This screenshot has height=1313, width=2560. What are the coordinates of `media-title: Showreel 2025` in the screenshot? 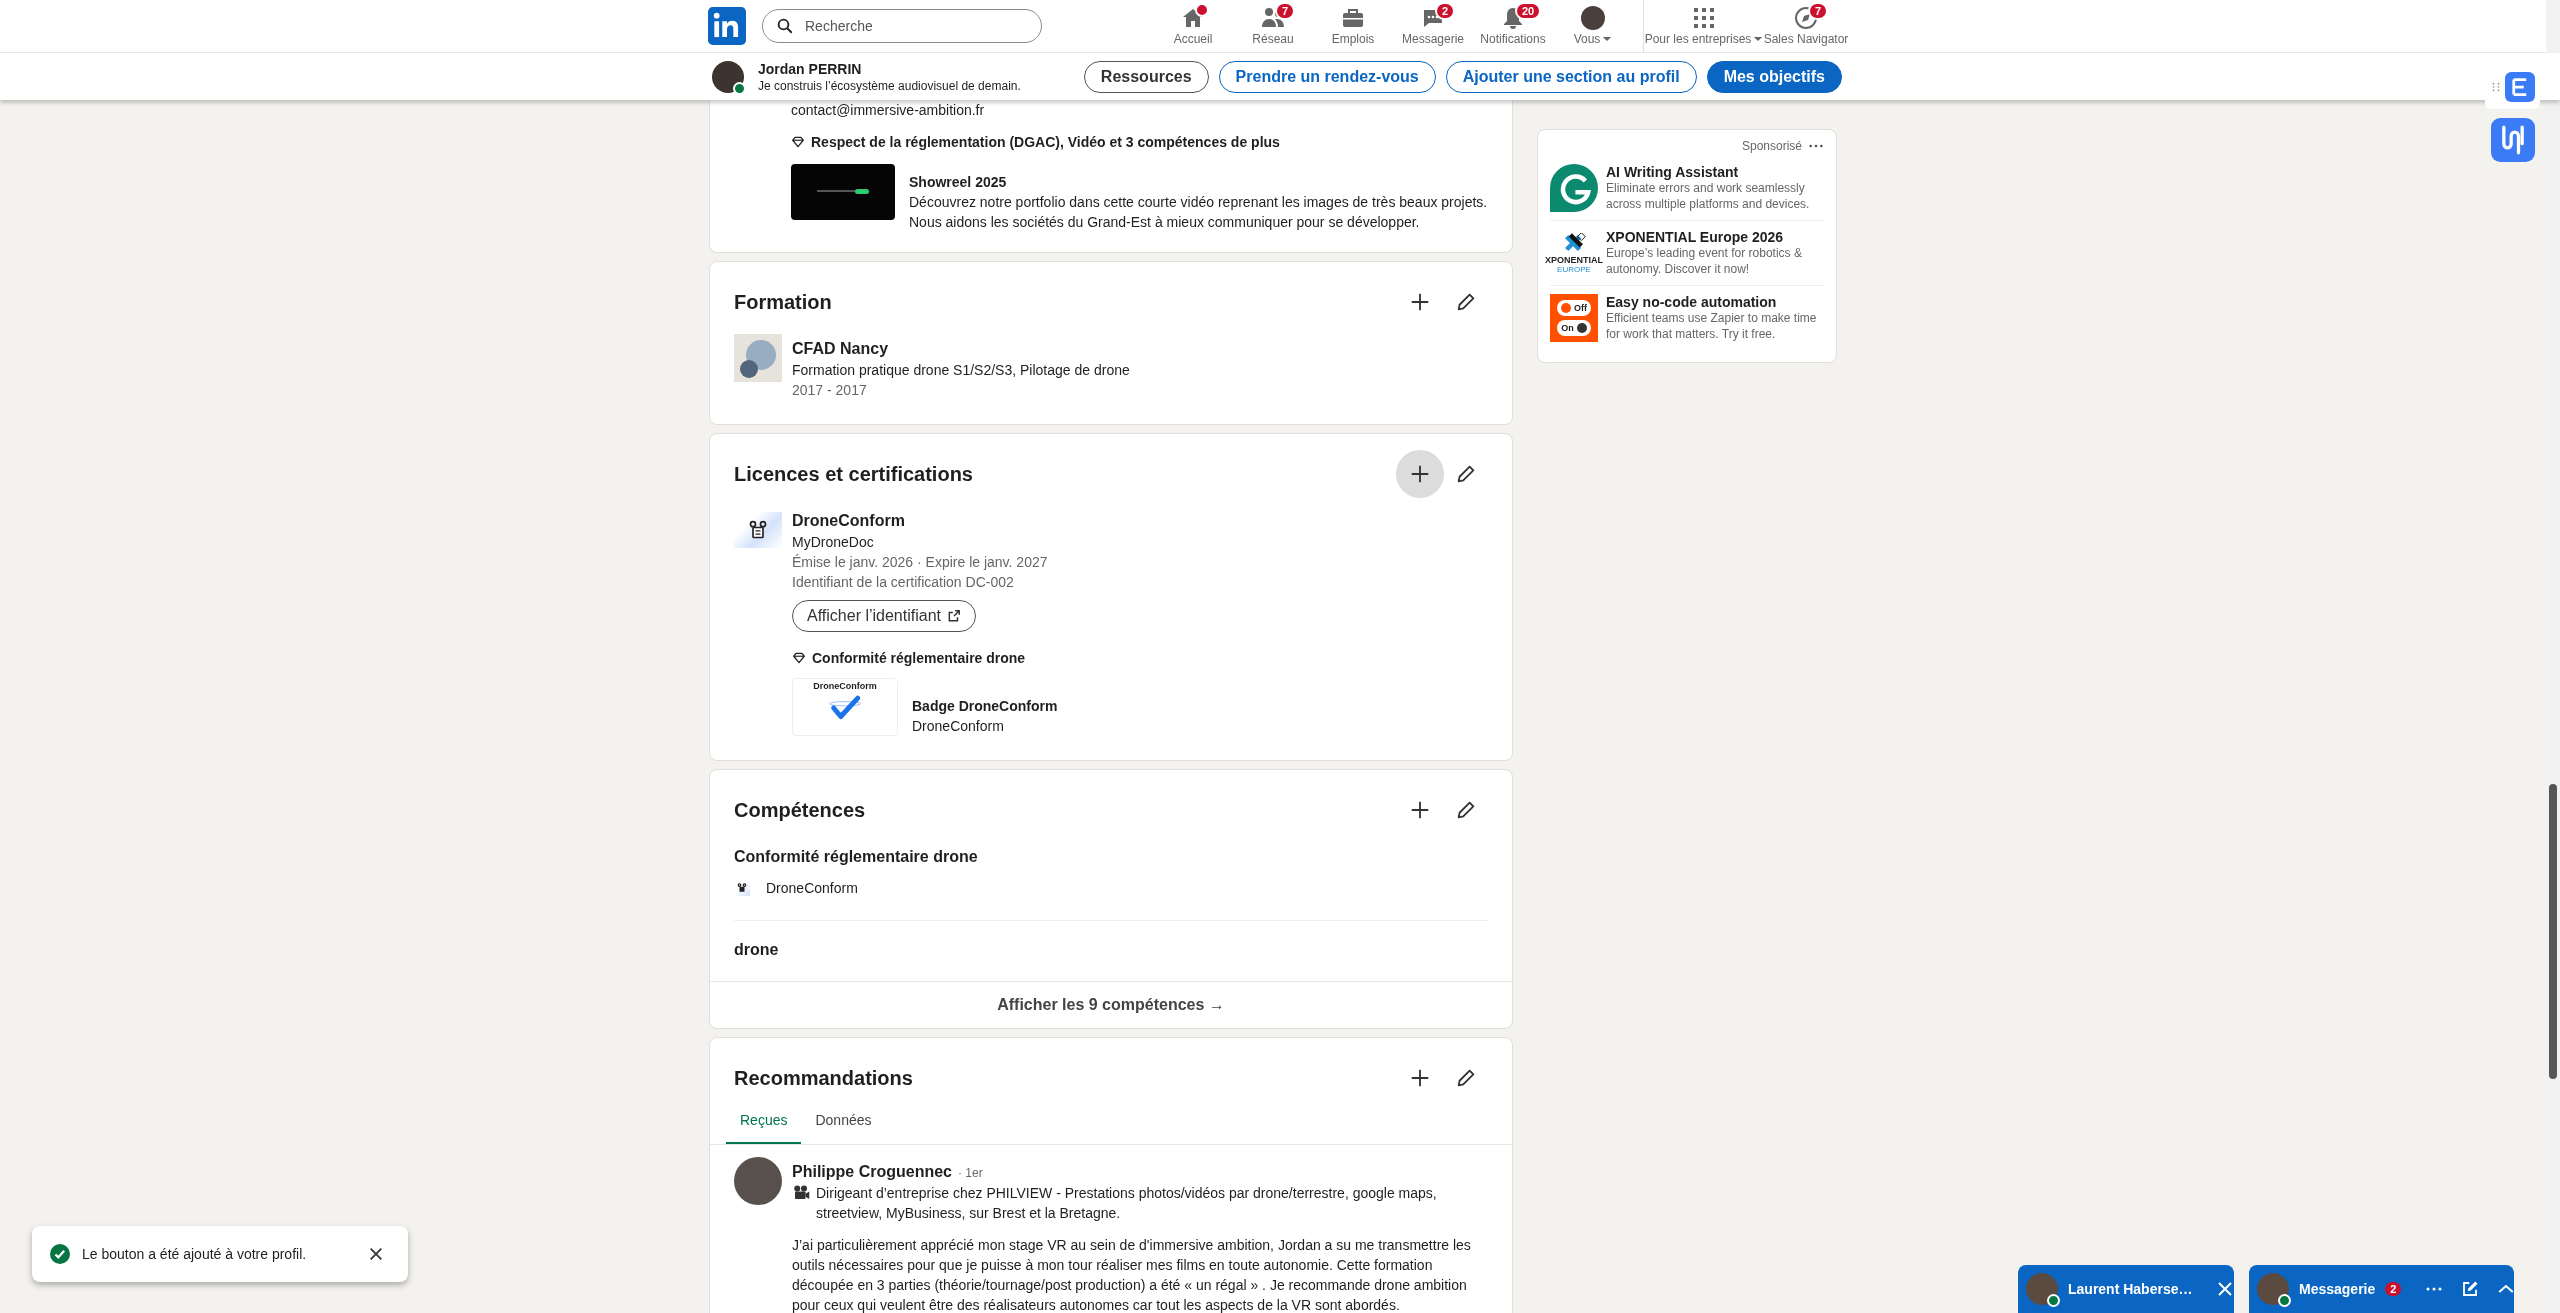 It's located at (958, 182).